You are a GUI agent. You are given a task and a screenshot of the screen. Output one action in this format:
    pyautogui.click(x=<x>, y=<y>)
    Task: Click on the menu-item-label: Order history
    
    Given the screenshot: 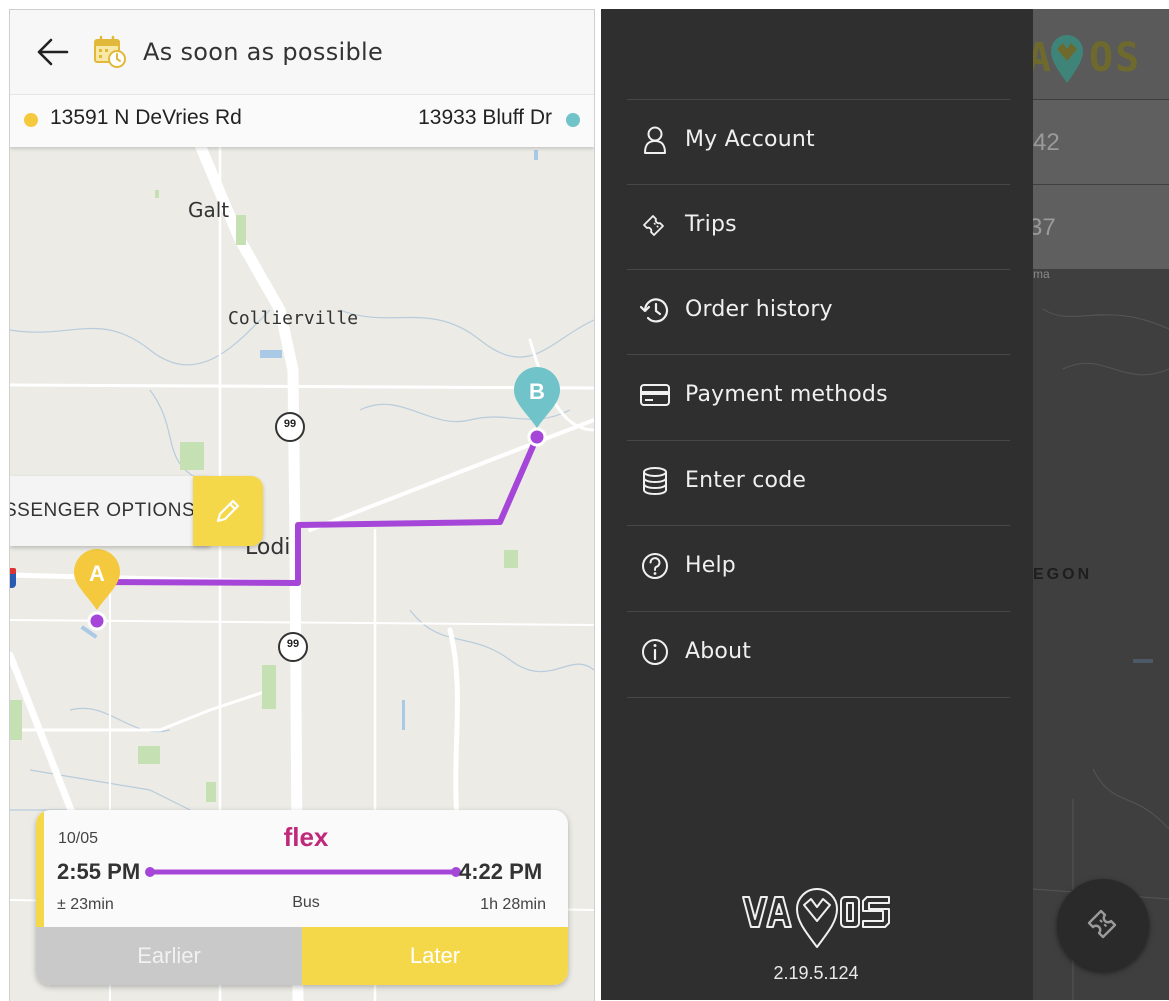 What is the action you would take?
    pyautogui.click(x=759, y=309)
    